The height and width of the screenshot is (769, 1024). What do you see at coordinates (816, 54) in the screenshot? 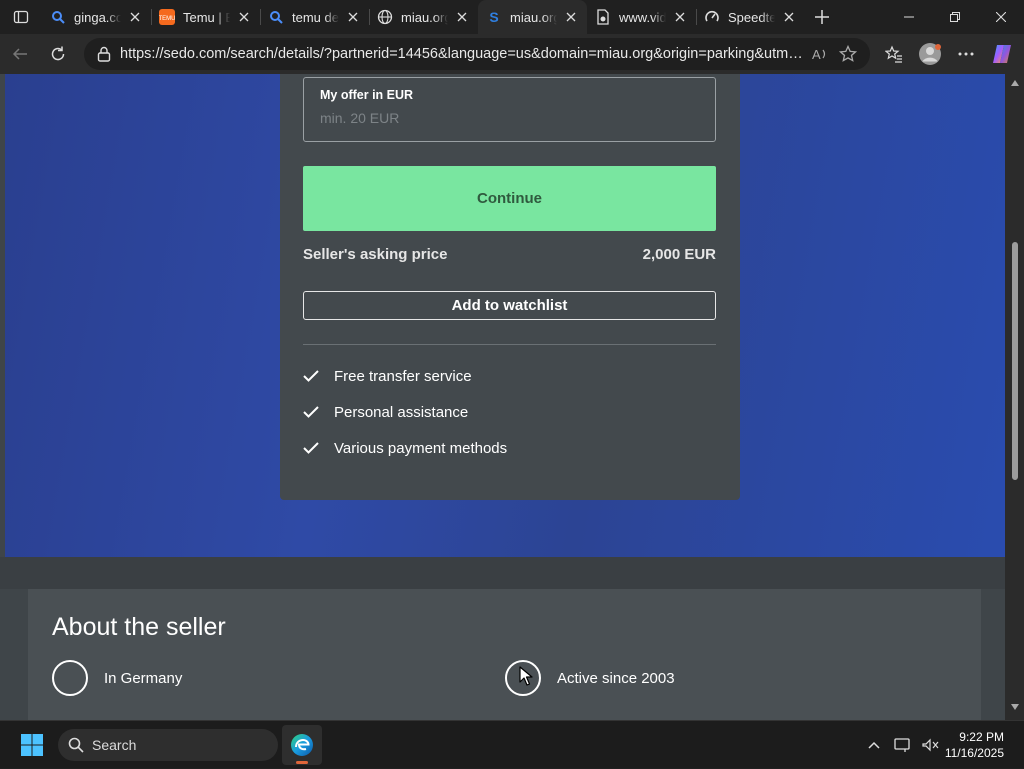
I see `svg-text: A` at bounding box center [816, 54].